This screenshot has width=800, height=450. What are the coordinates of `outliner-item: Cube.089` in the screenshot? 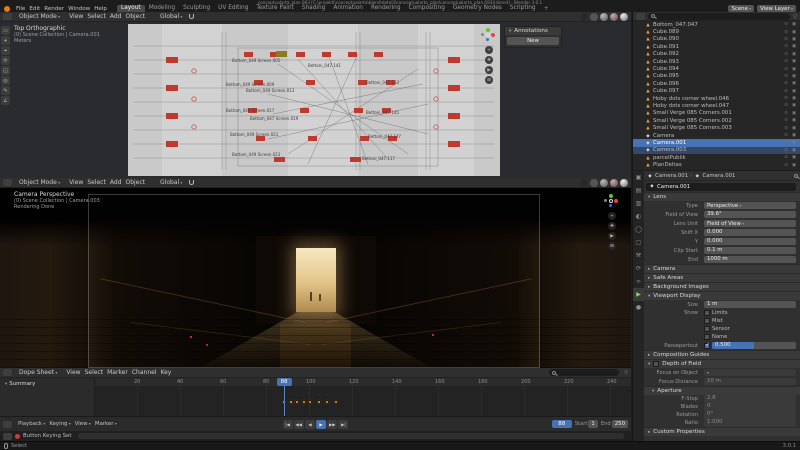 It's located at (716, 31).